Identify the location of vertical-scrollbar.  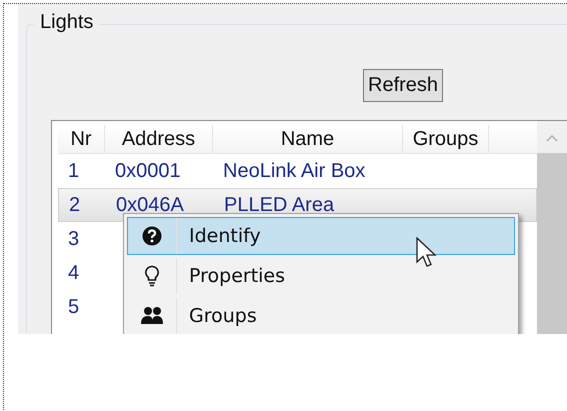
(552, 227).